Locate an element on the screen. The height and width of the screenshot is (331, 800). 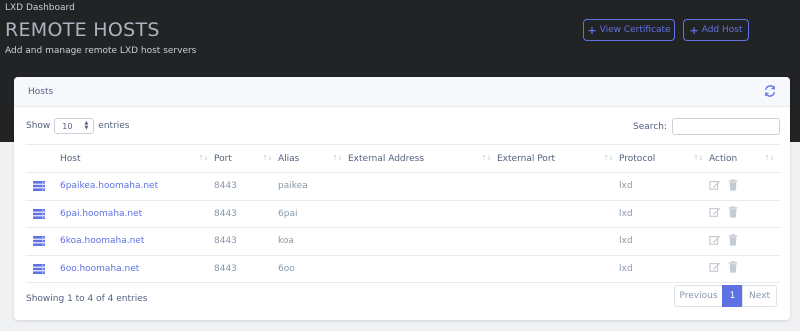
refresh-icon is located at coordinates (770, 91).